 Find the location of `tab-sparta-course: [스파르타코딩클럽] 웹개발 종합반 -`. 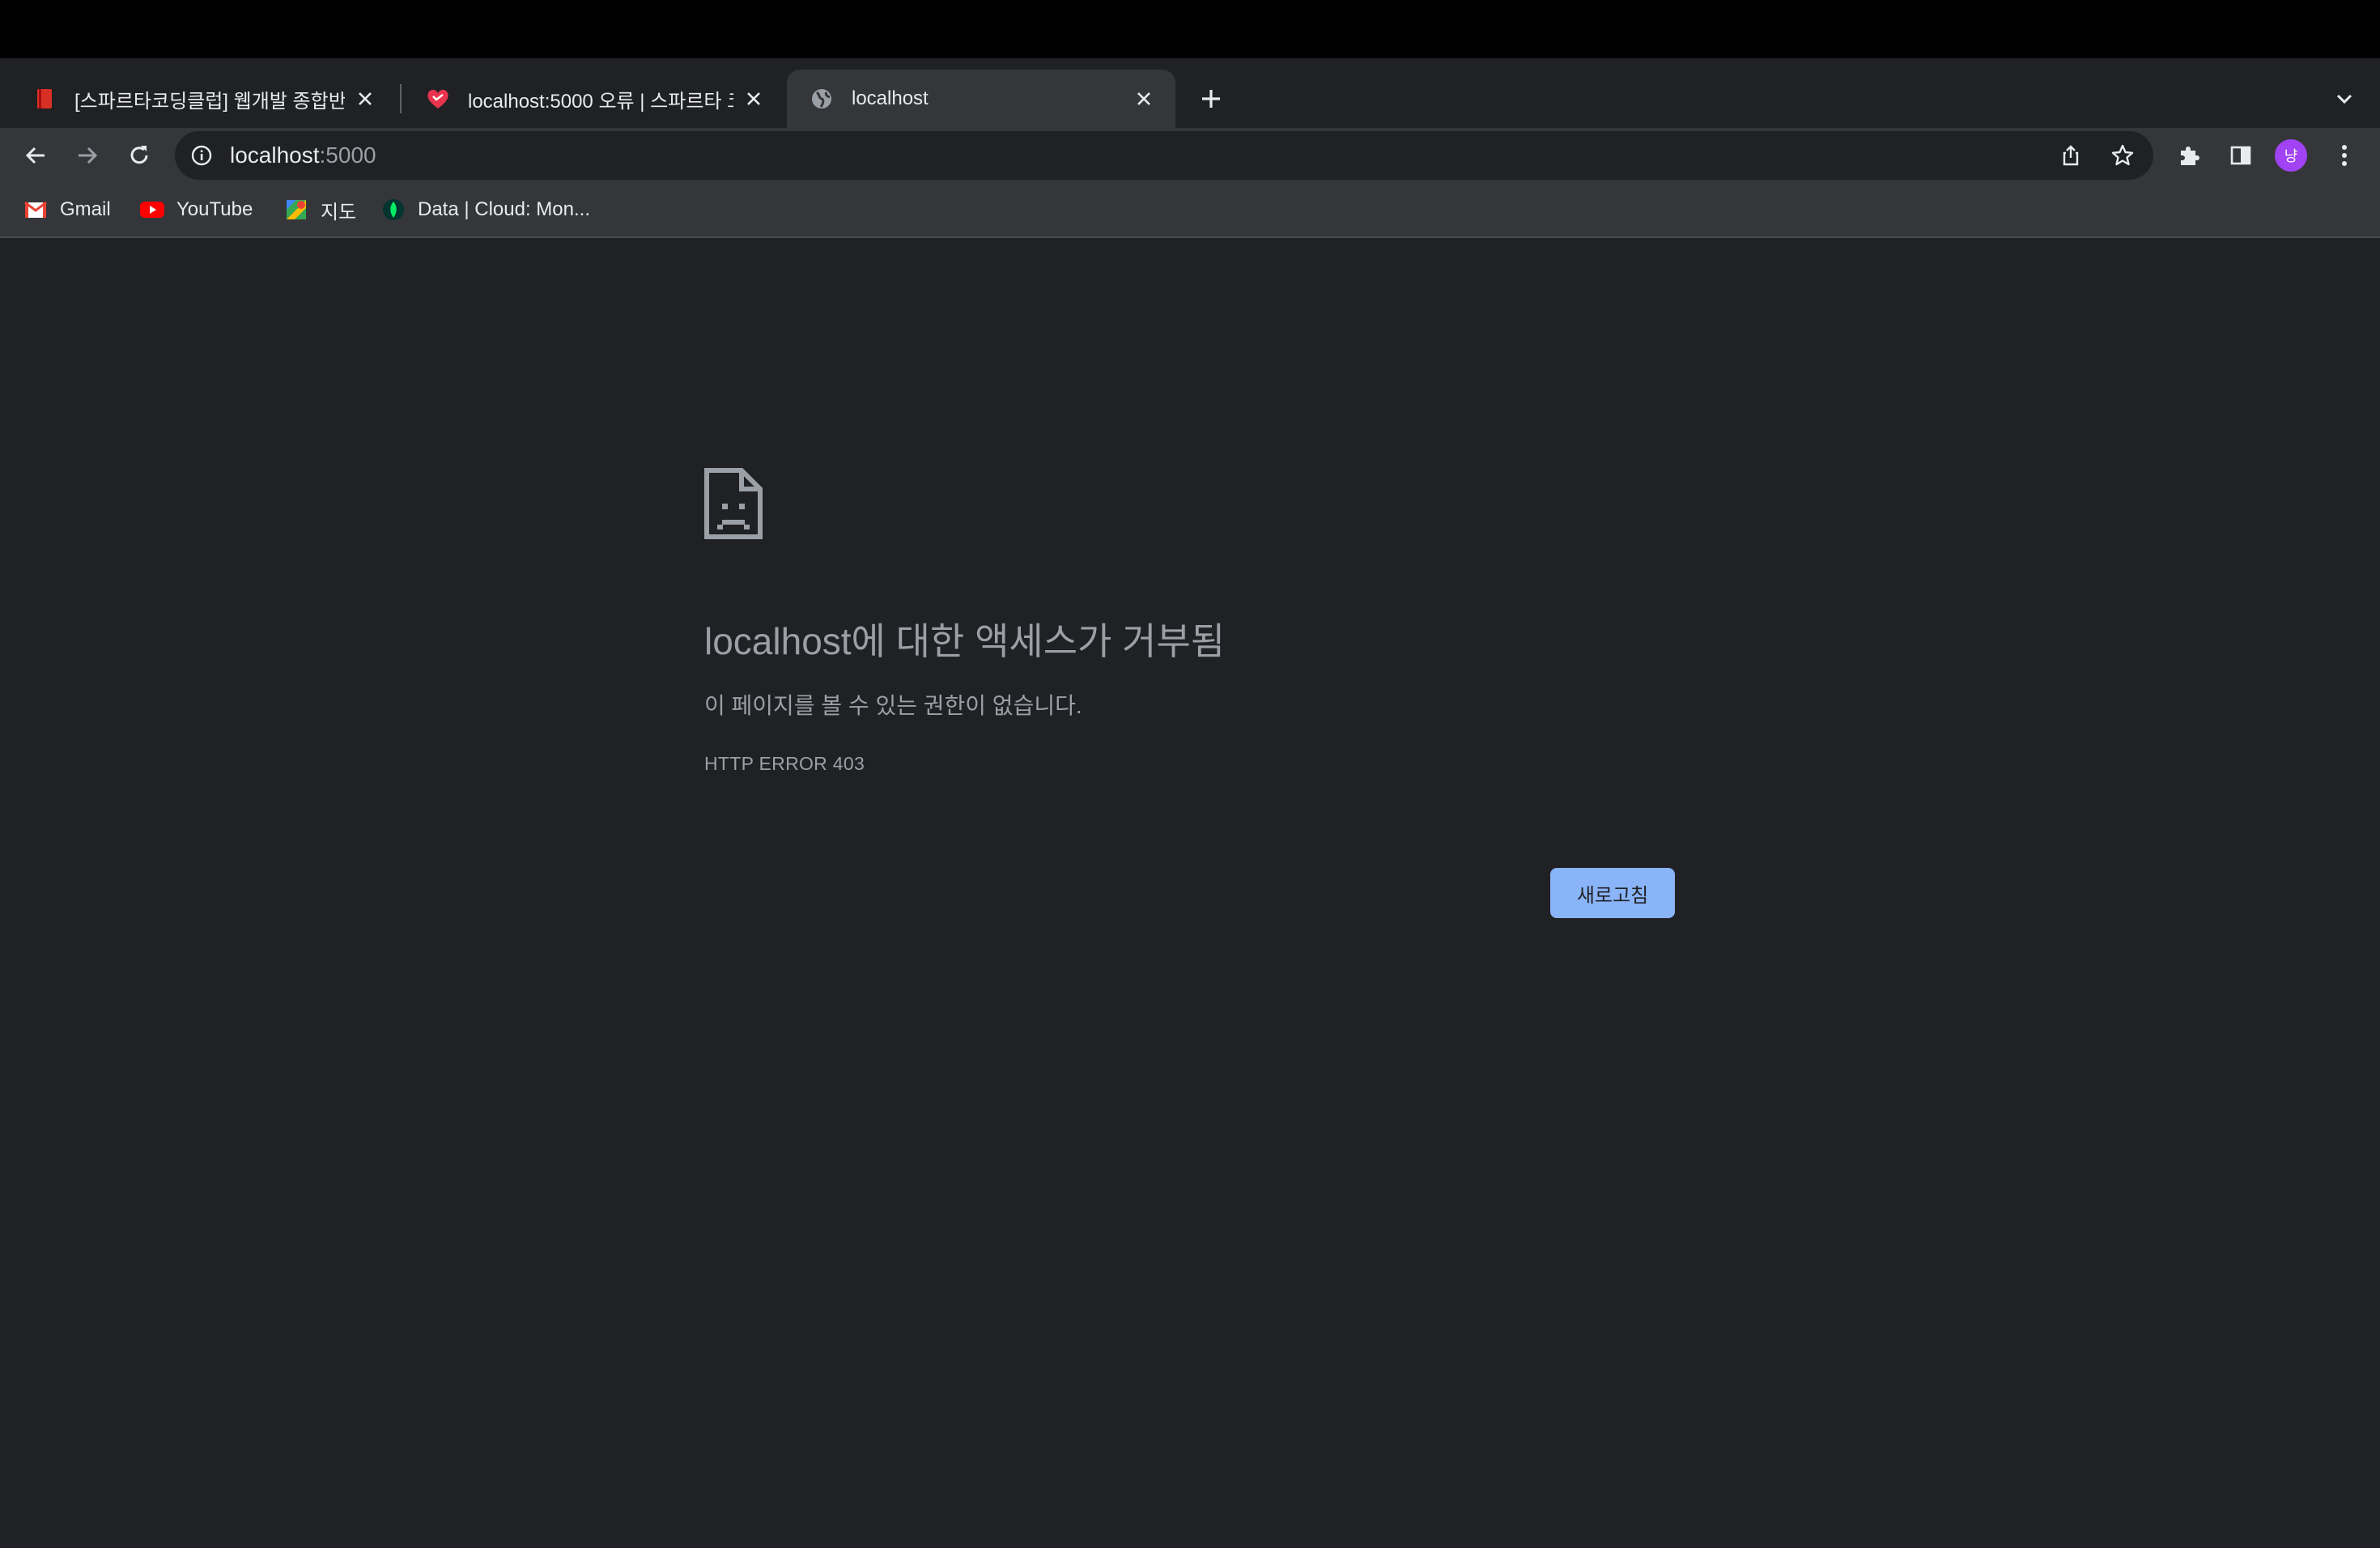

tab-sparta-course: [스파르타코딩클럽] 웹개발 종합반 - is located at coordinates (204, 99).